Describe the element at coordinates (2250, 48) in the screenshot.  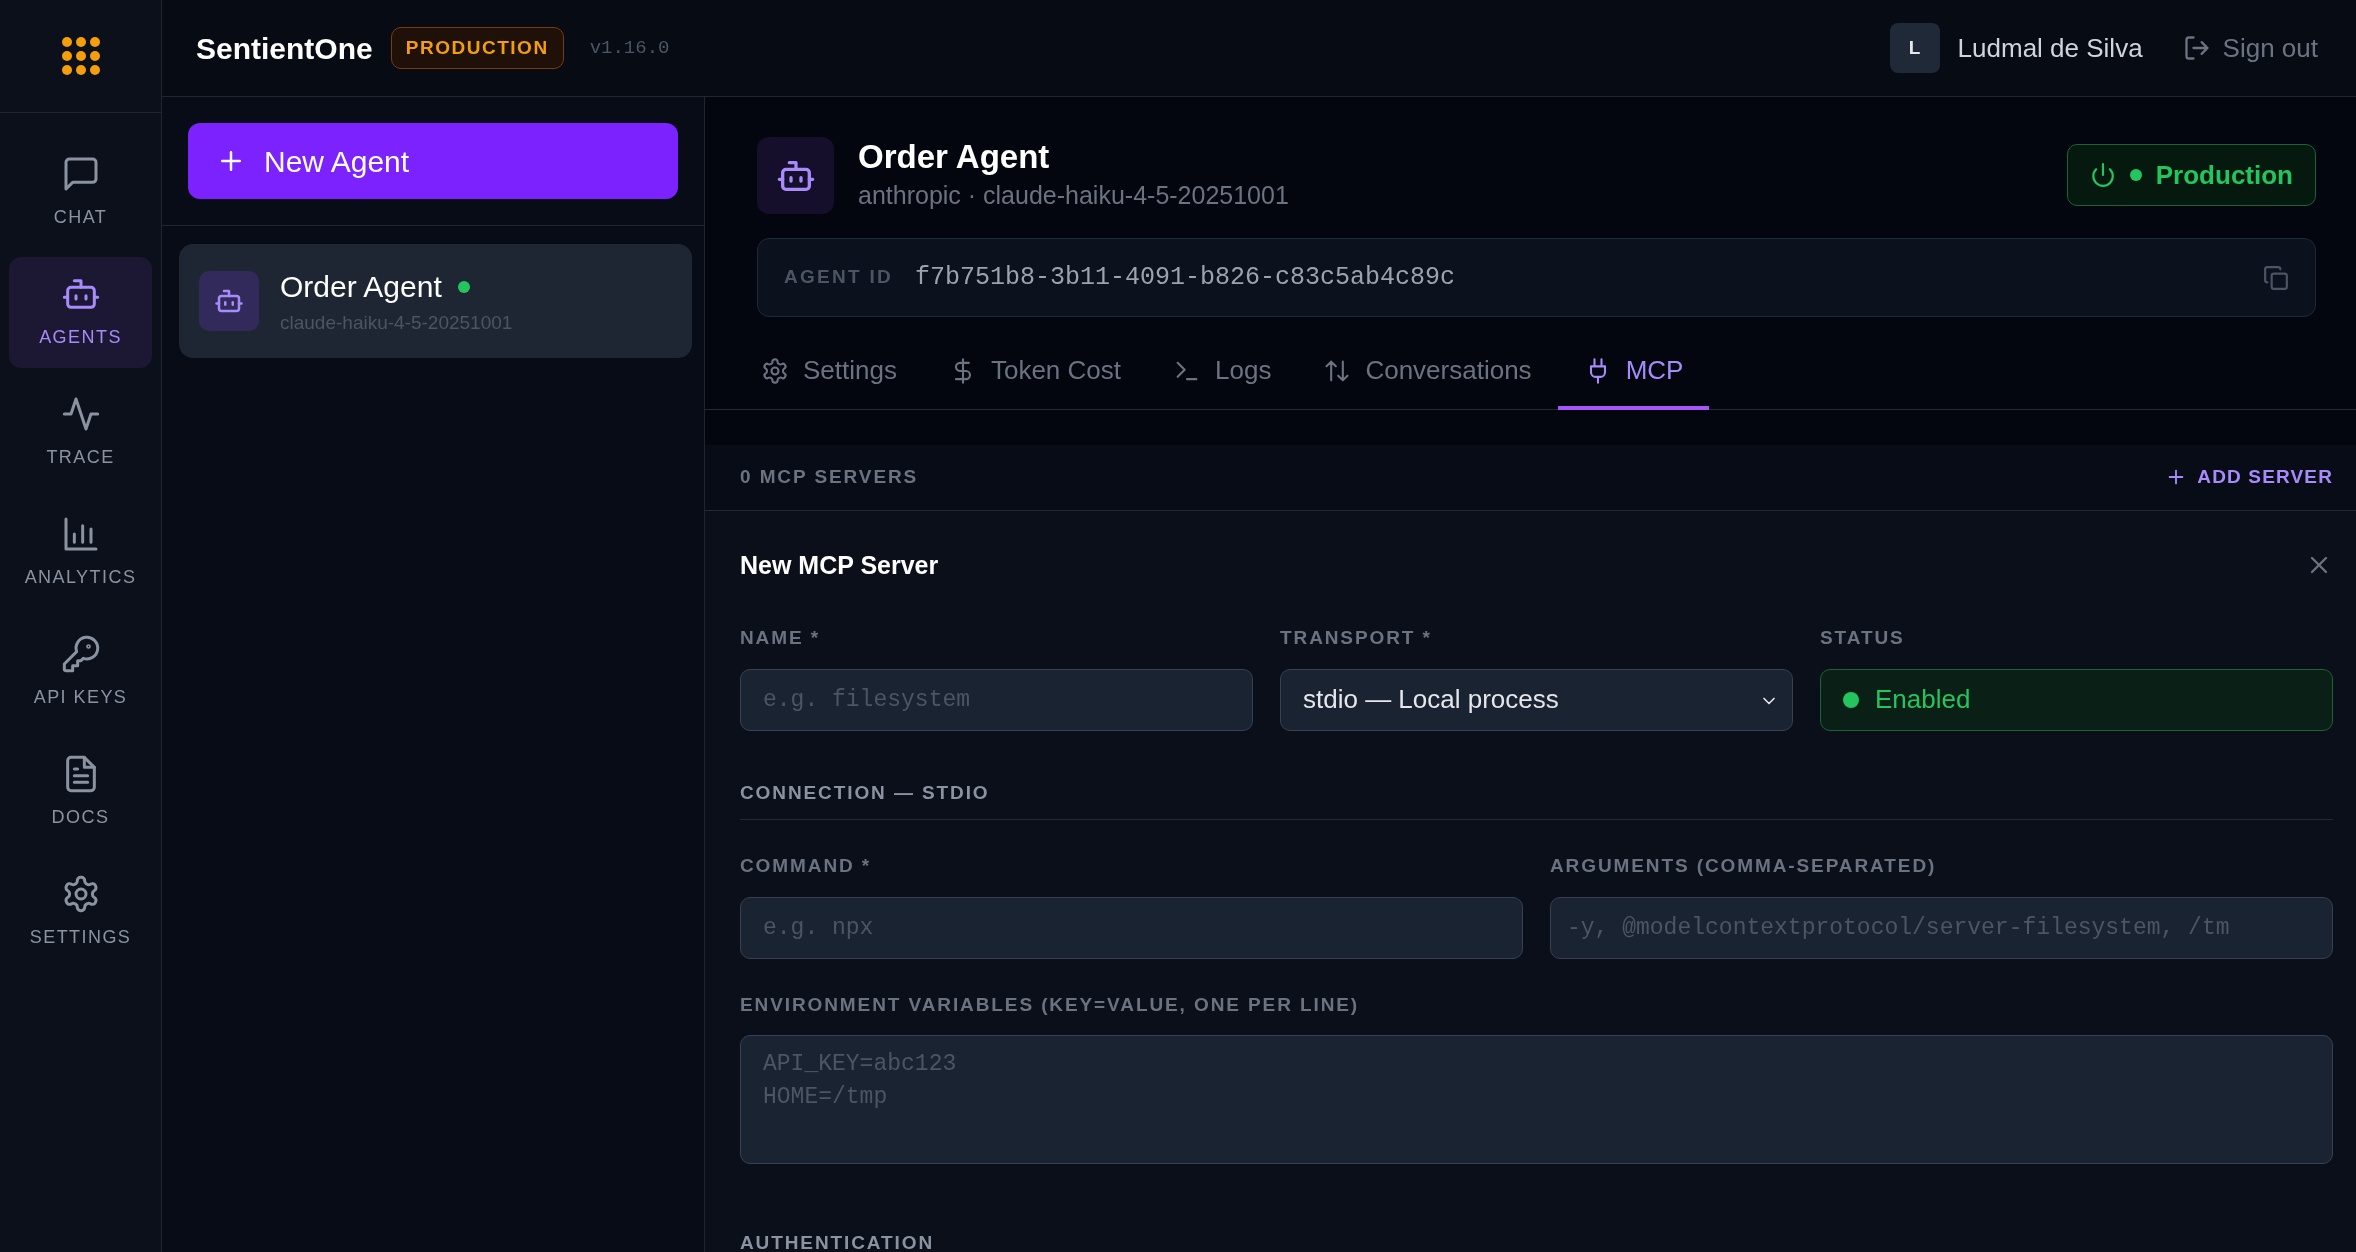
I see `sign-out-button: Sign out` at that location.